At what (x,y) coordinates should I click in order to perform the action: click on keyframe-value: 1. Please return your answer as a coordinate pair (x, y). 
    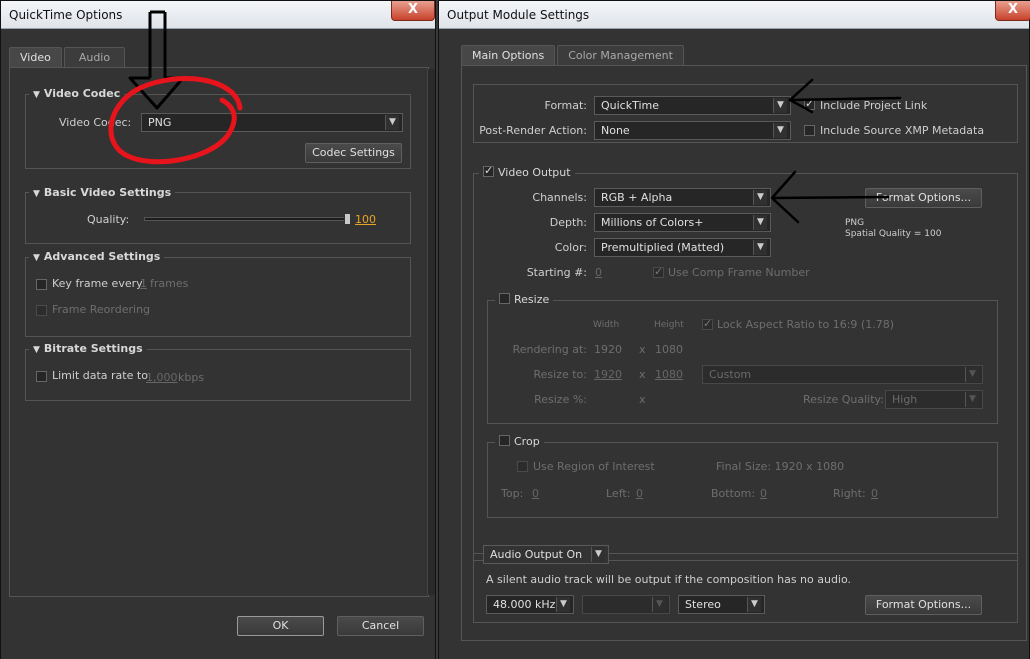
    Looking at the image, I should click on (143, 283).